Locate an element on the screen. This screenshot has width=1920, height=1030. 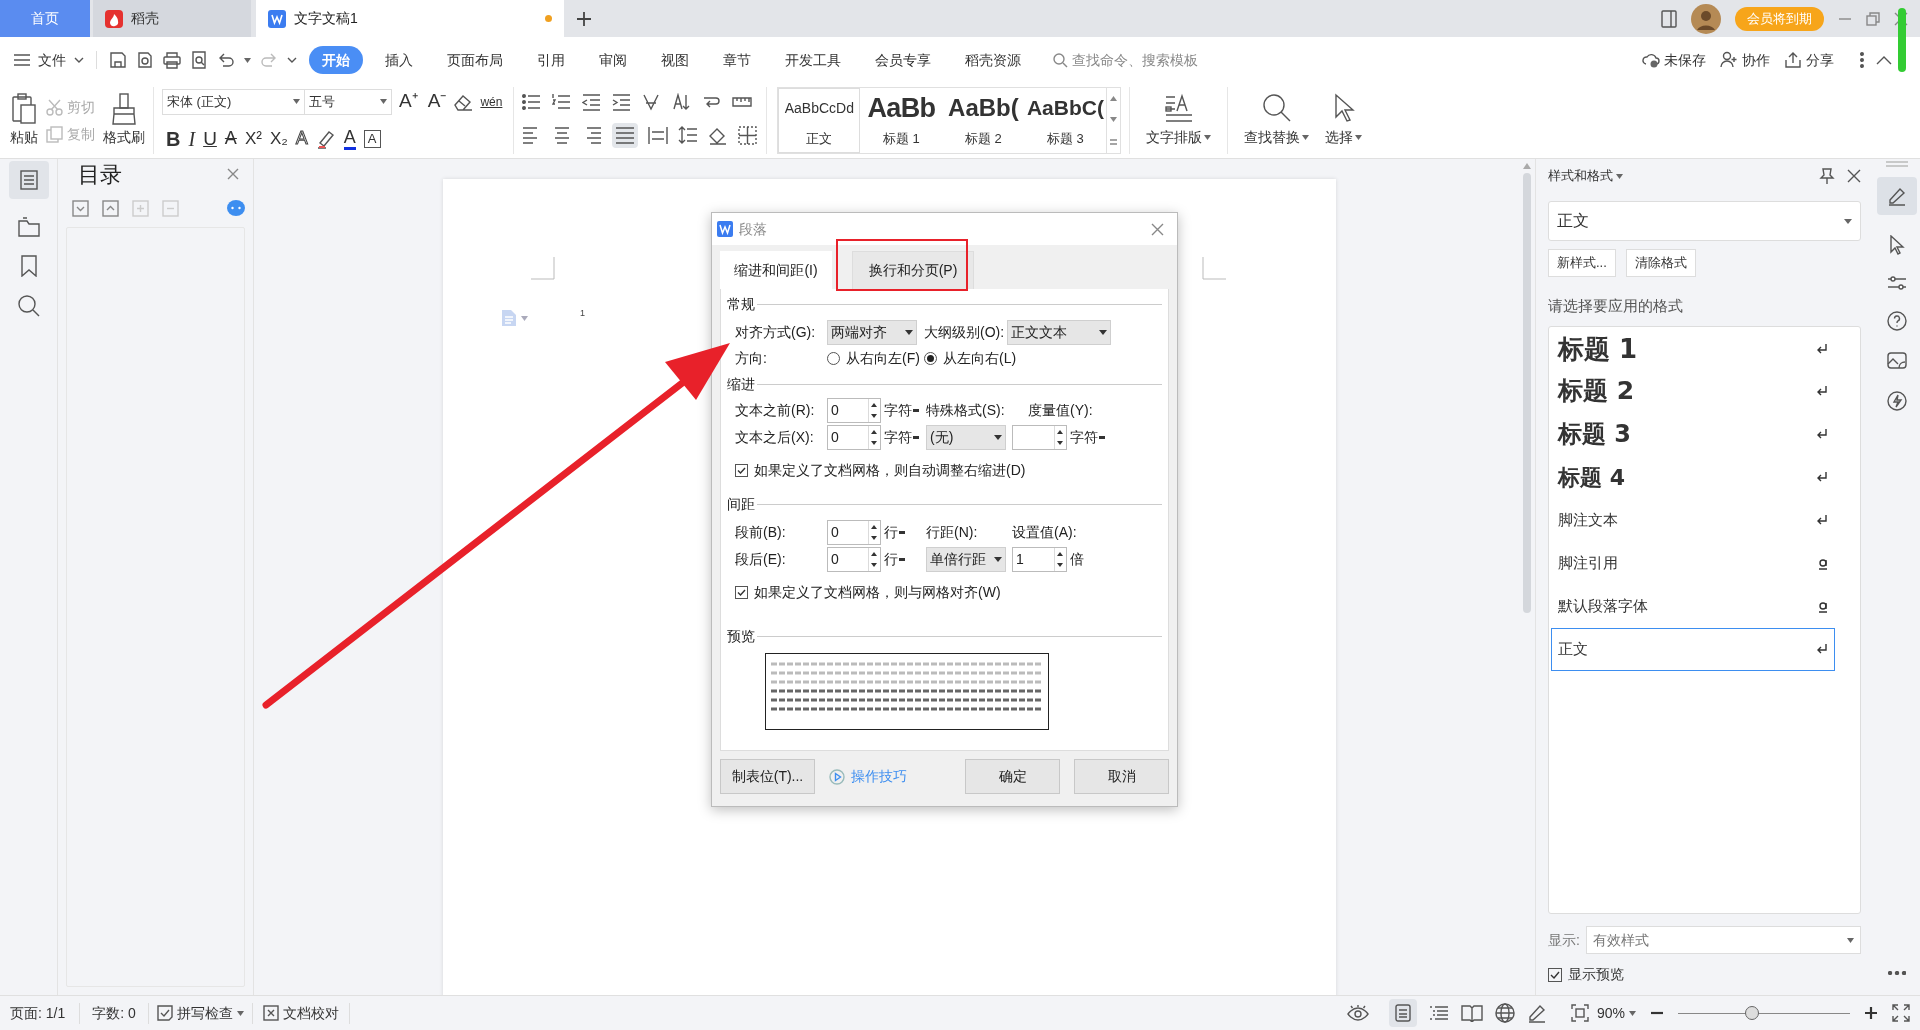
spacing-before-field: 0 is located at coordinates (854, 532).